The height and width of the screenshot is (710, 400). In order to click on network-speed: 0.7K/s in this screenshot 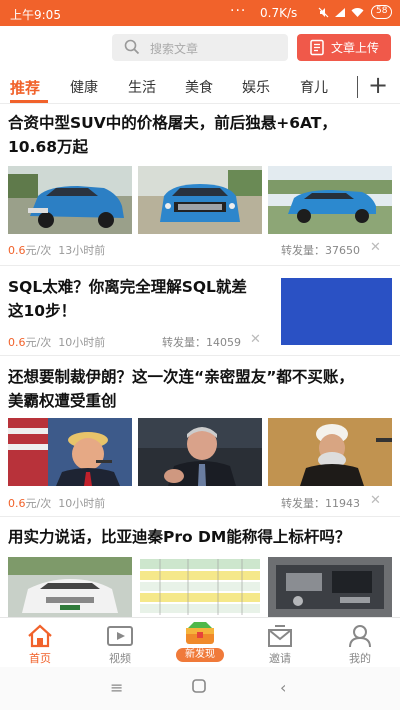, I will do `click(279, 13)`.